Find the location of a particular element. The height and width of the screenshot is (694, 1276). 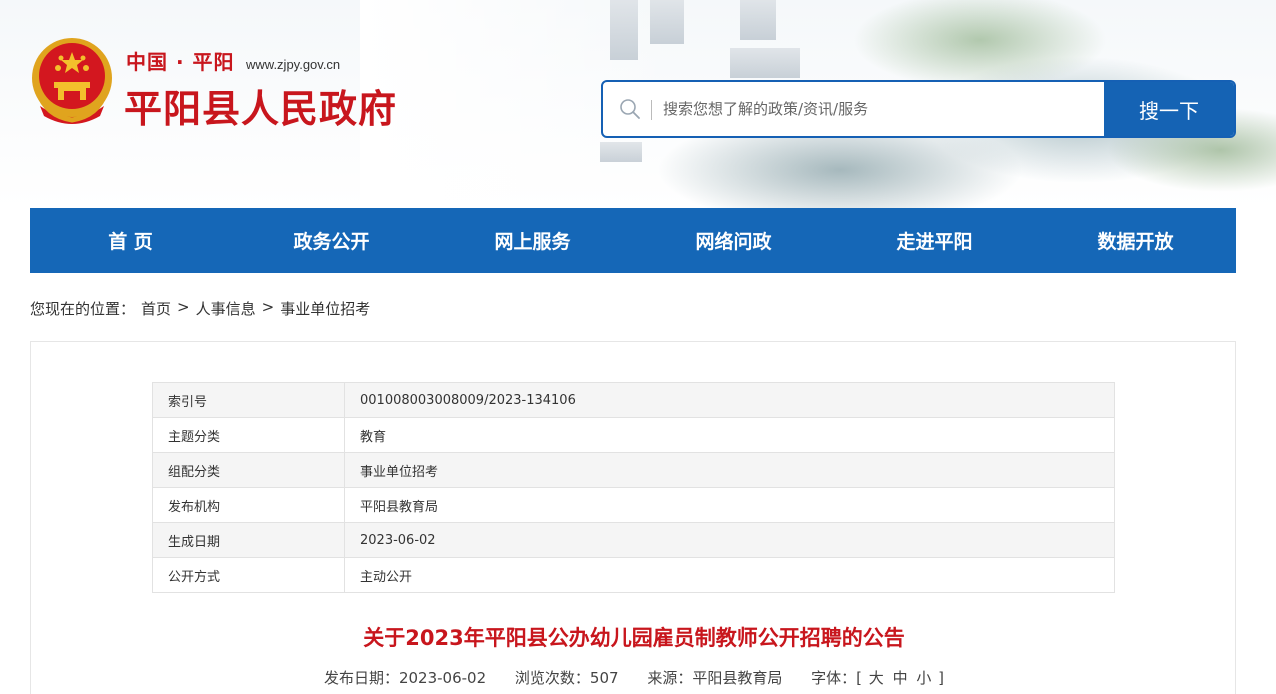

brand-subtitle: 中国 · 平阳 is located at coordinates (180, 62).